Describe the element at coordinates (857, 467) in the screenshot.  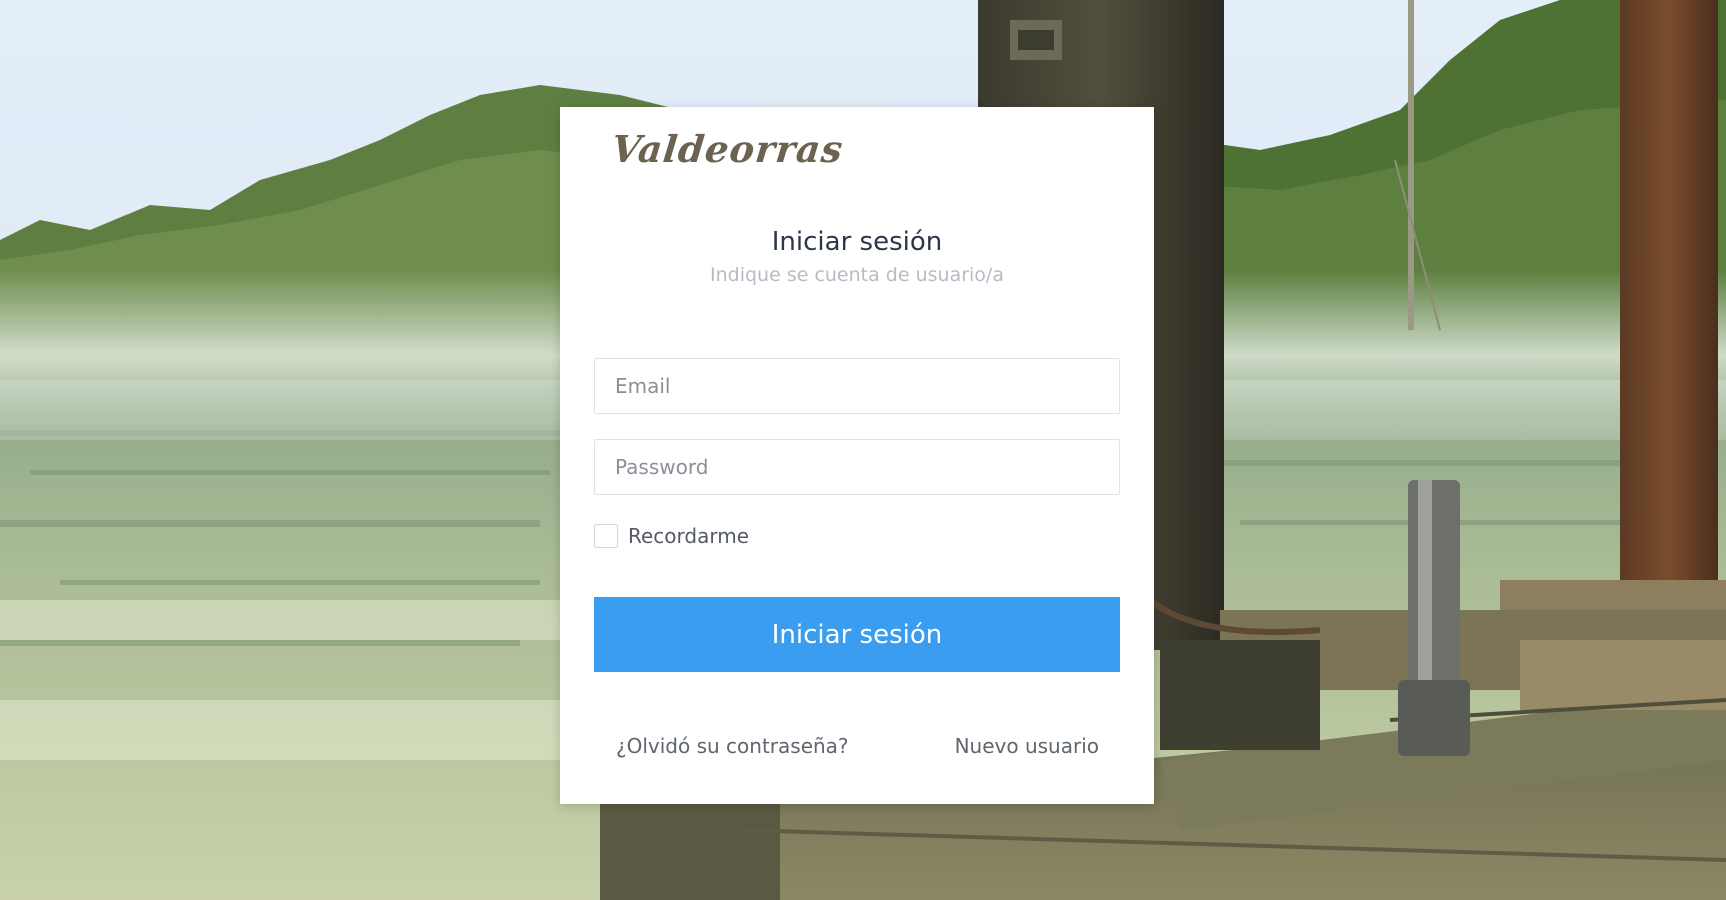
I see `password-field` at that location.